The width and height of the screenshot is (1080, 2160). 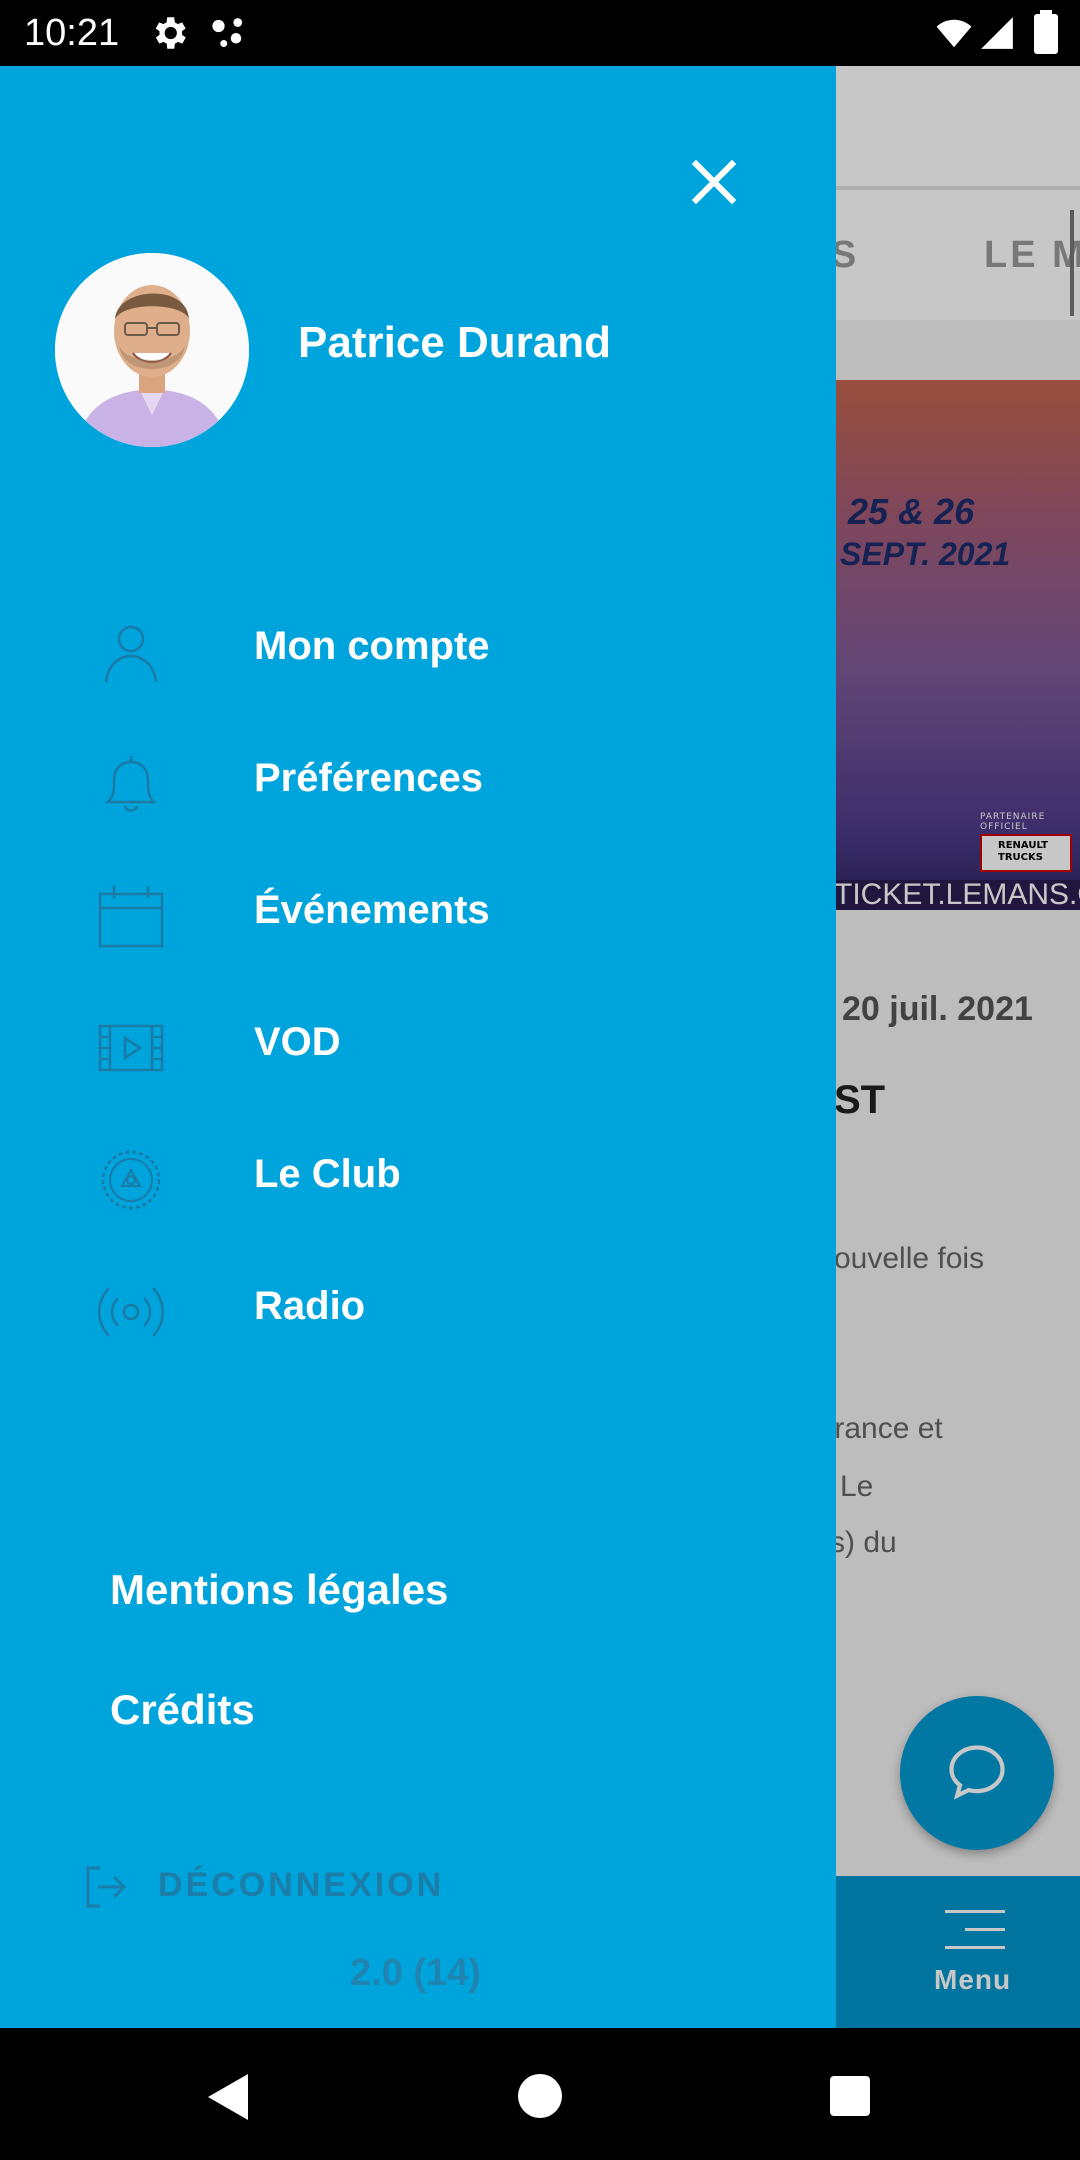 I want to click on signal-icon, so click(x=997, y=33).